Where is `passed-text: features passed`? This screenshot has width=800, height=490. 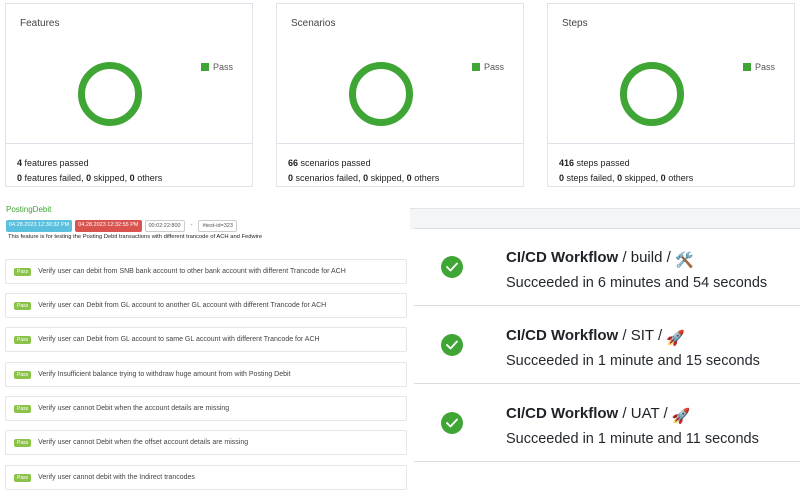 passed-text: features passed is located at coordinates (56, 163).